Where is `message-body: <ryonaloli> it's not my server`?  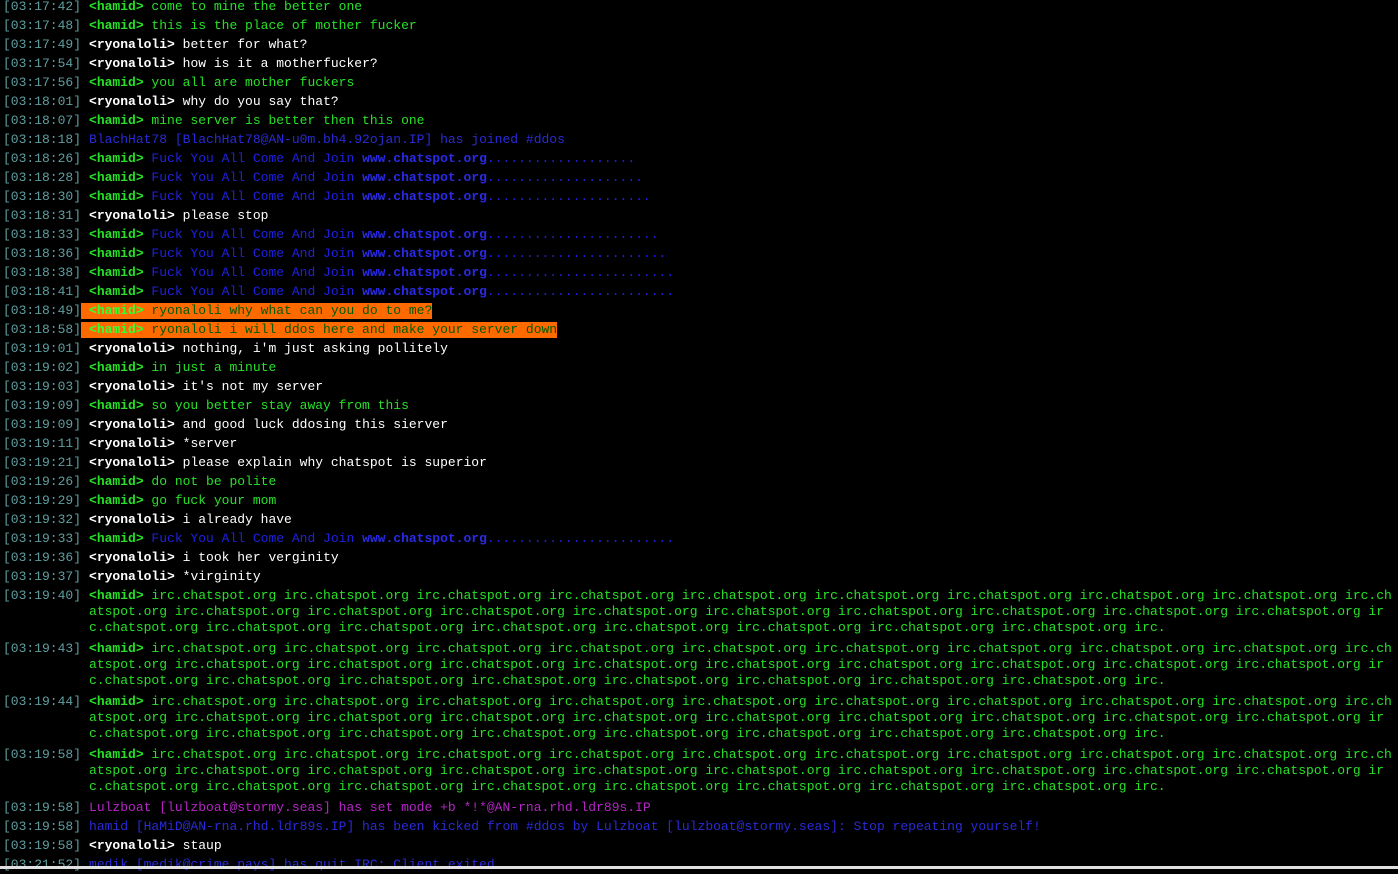
message-body: <ryonaloli> it's not my server is located at coordinates (738, 386).